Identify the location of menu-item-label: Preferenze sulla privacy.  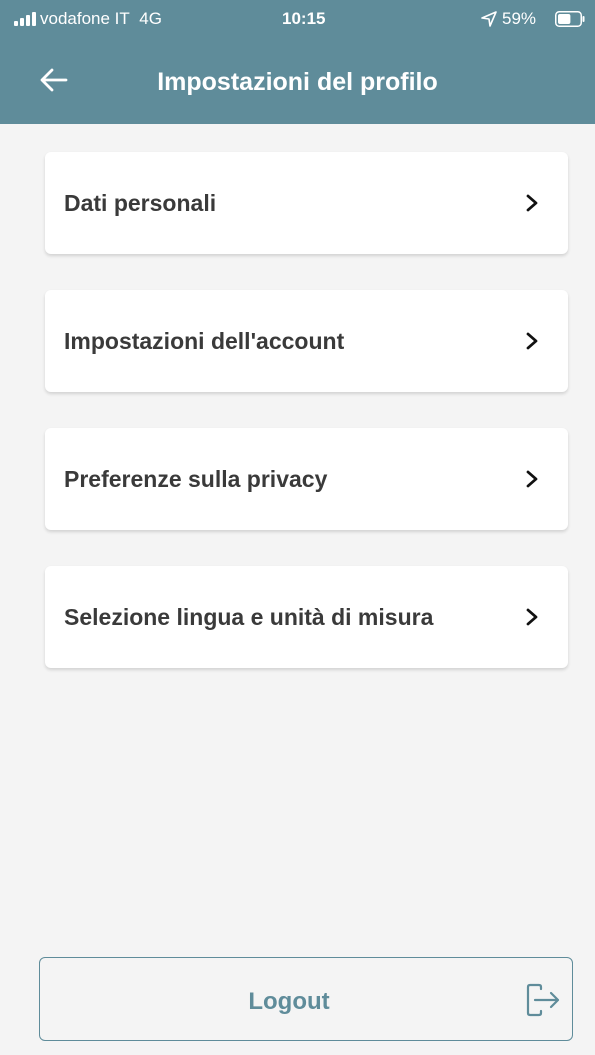
(196, 479).